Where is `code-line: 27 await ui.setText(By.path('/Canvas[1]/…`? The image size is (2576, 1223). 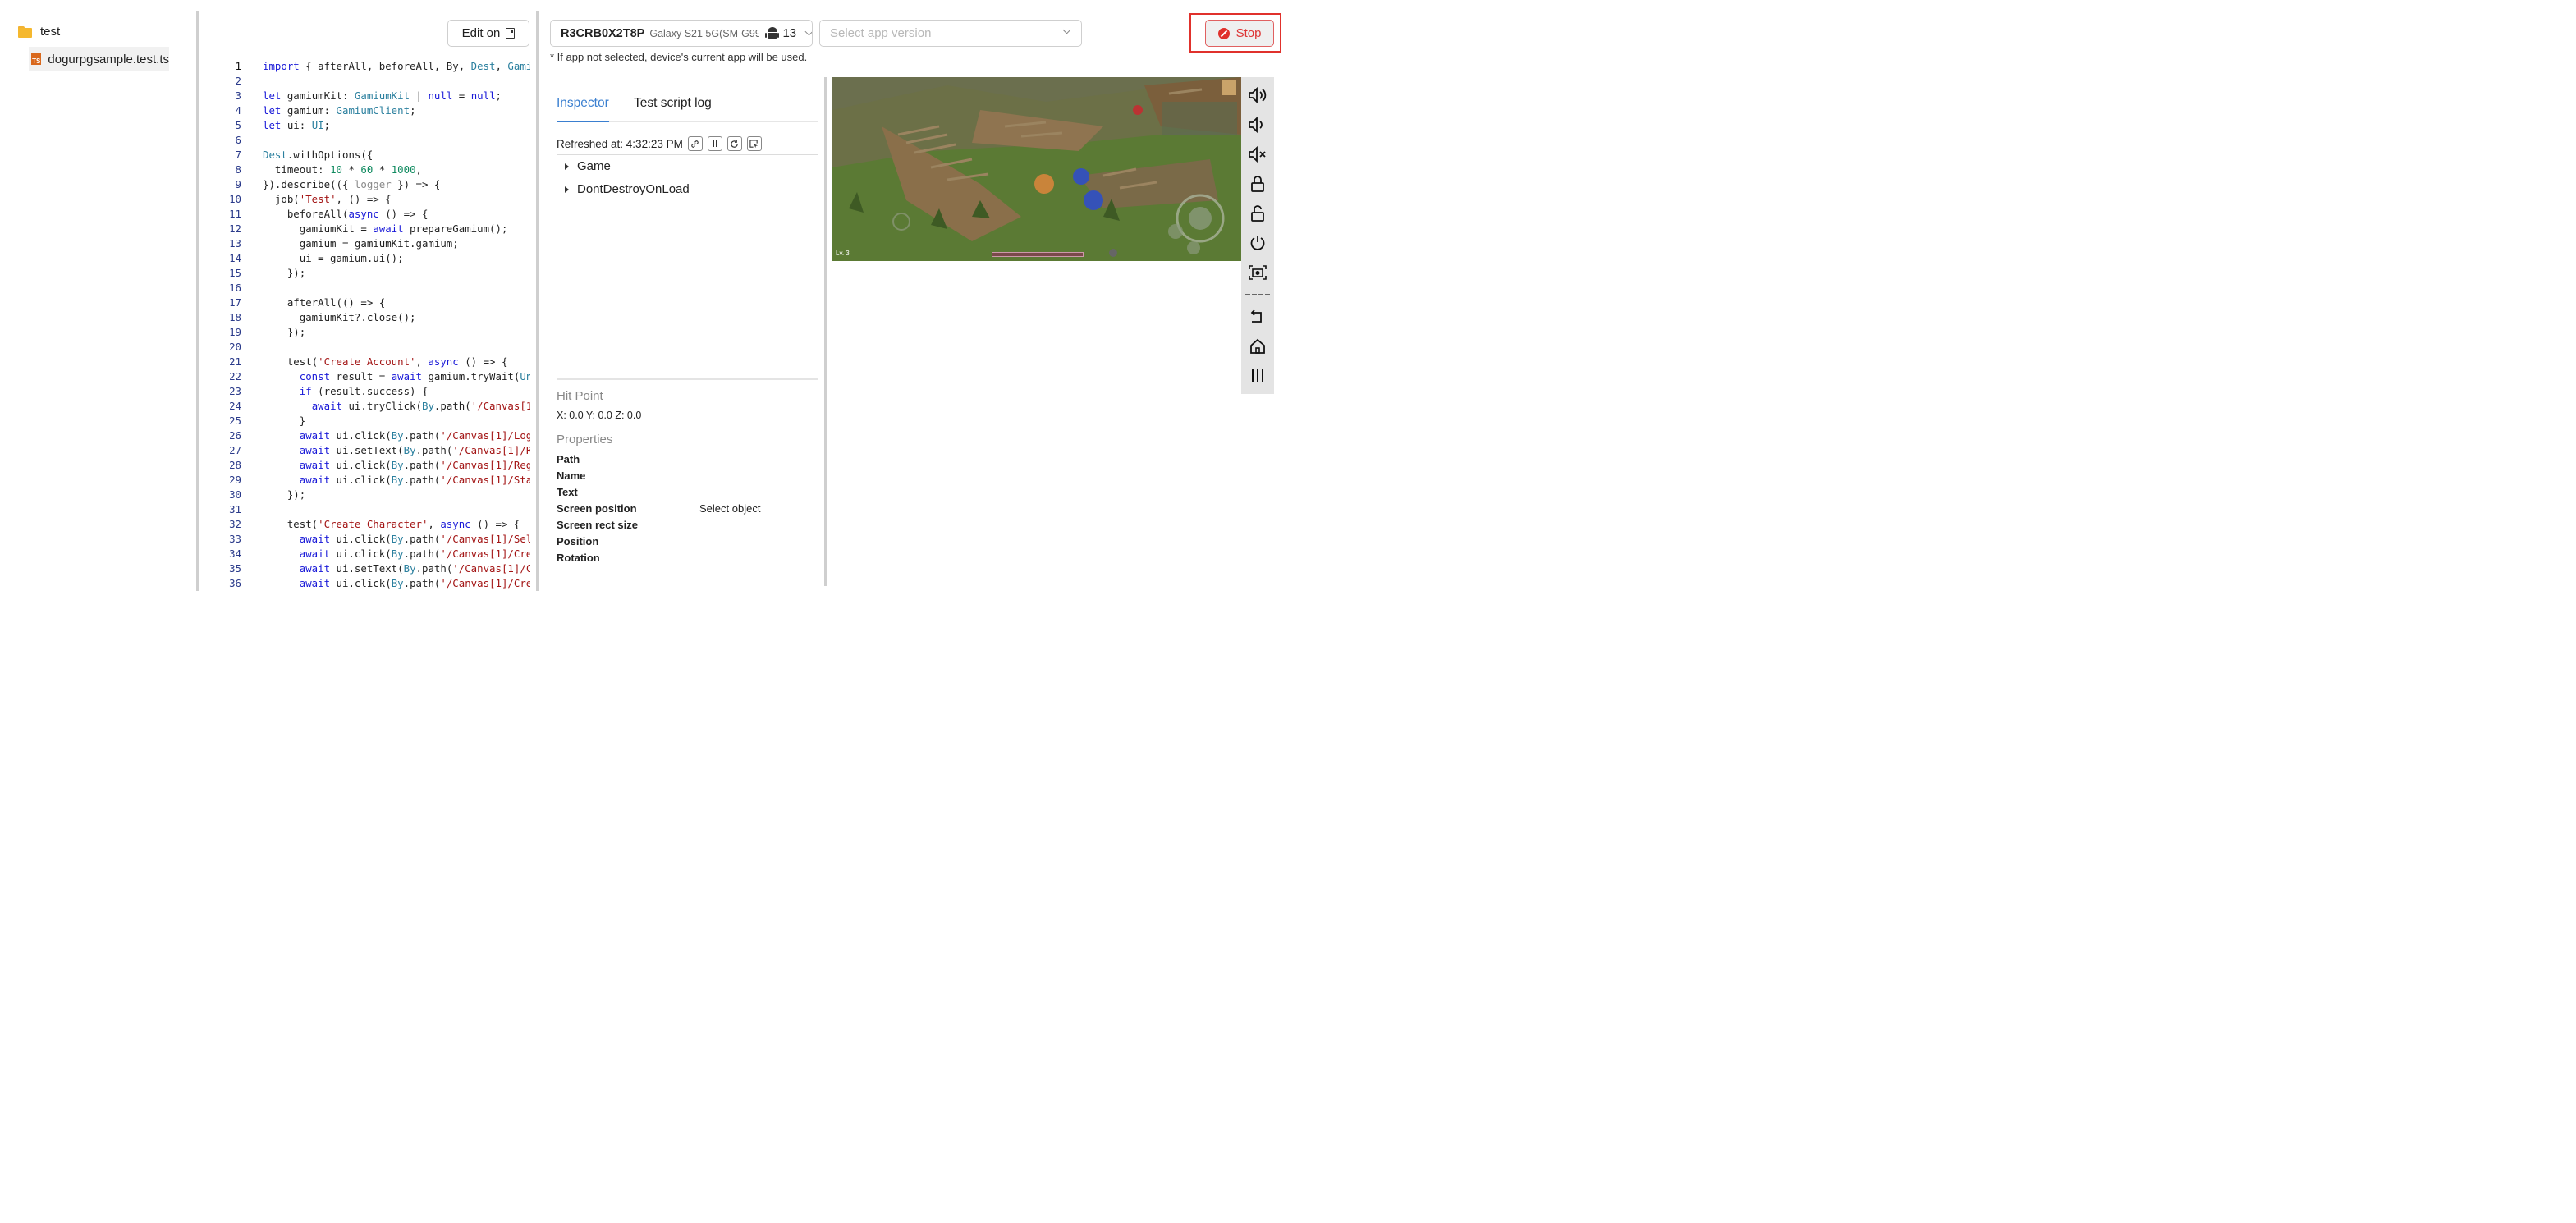 code-line: 27 await ui.setText(By.path('/Canvas[1]/… is located at coordinates (365, 450).